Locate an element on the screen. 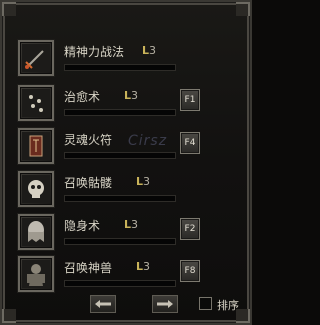 The image size is (320, 325). prev-page-button is located at coordinates (103, 304).